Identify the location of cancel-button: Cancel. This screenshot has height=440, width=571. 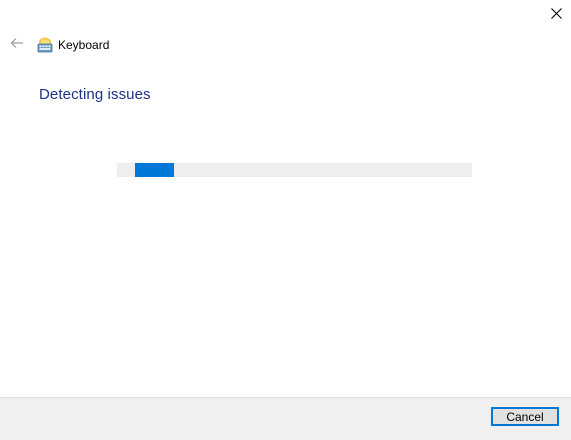
(525, 416).